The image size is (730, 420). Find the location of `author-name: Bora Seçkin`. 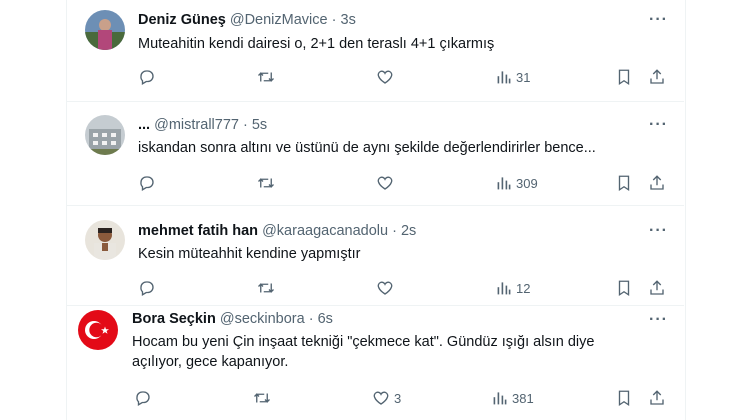

author-name: Bora Seçkin is located at coordinates (174, 319).